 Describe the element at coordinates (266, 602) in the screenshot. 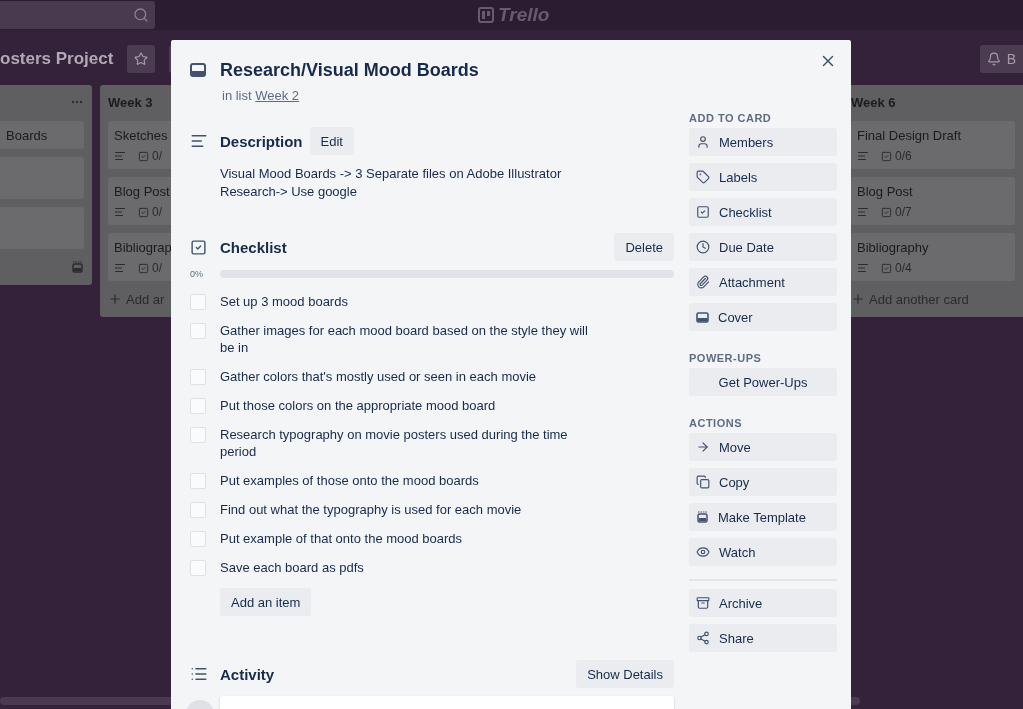

I see `add-item-button: Add an item` at that location.